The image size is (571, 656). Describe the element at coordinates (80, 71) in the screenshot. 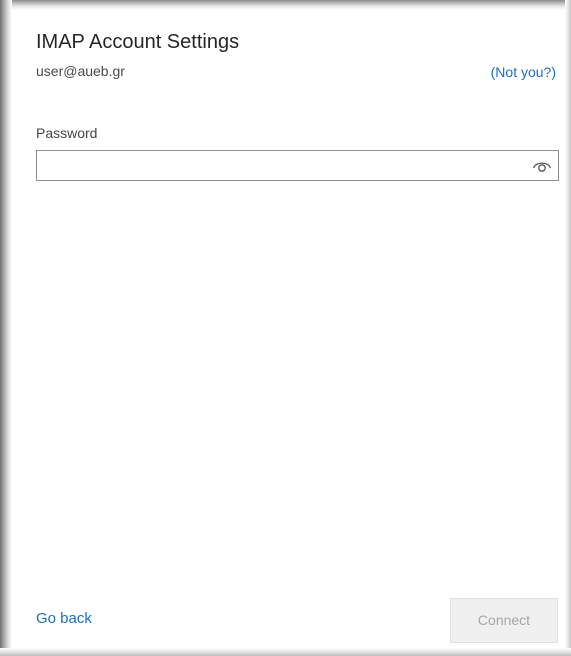

I see `account-email: user@aueb.gr` at that location.